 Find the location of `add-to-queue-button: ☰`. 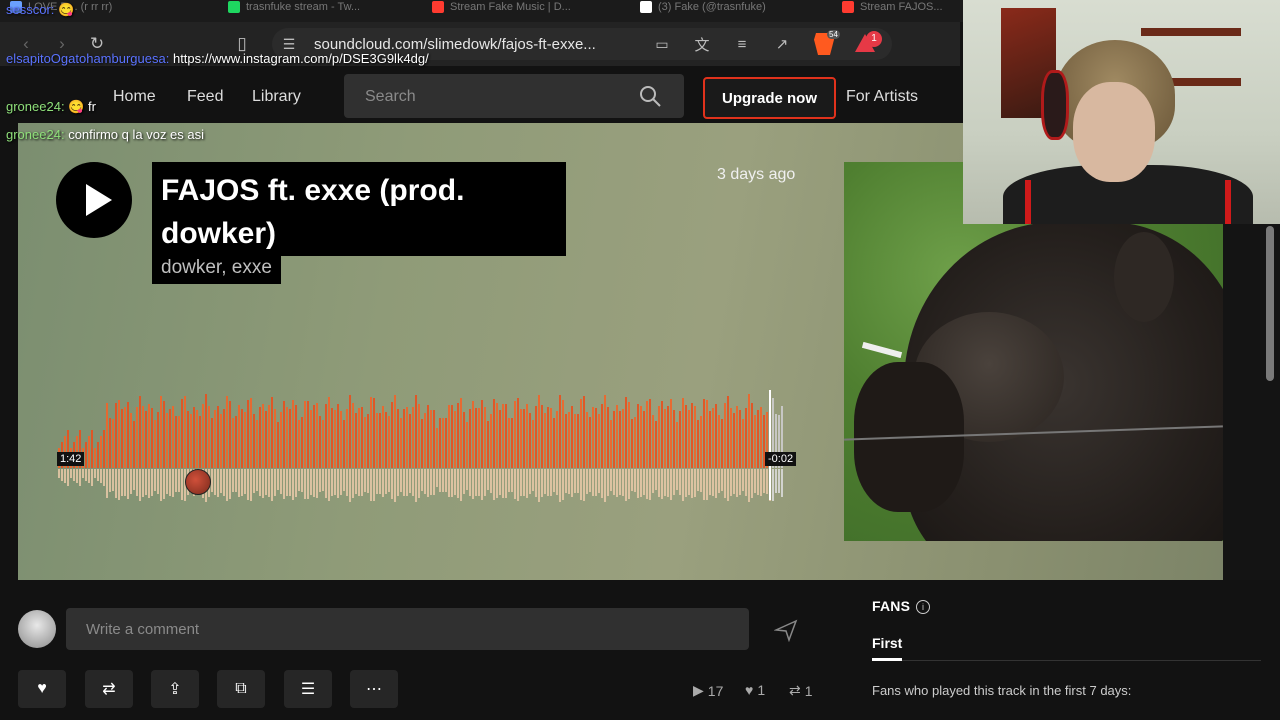

add-to-queue-button: ☰ is located at coordinates (308, 689).